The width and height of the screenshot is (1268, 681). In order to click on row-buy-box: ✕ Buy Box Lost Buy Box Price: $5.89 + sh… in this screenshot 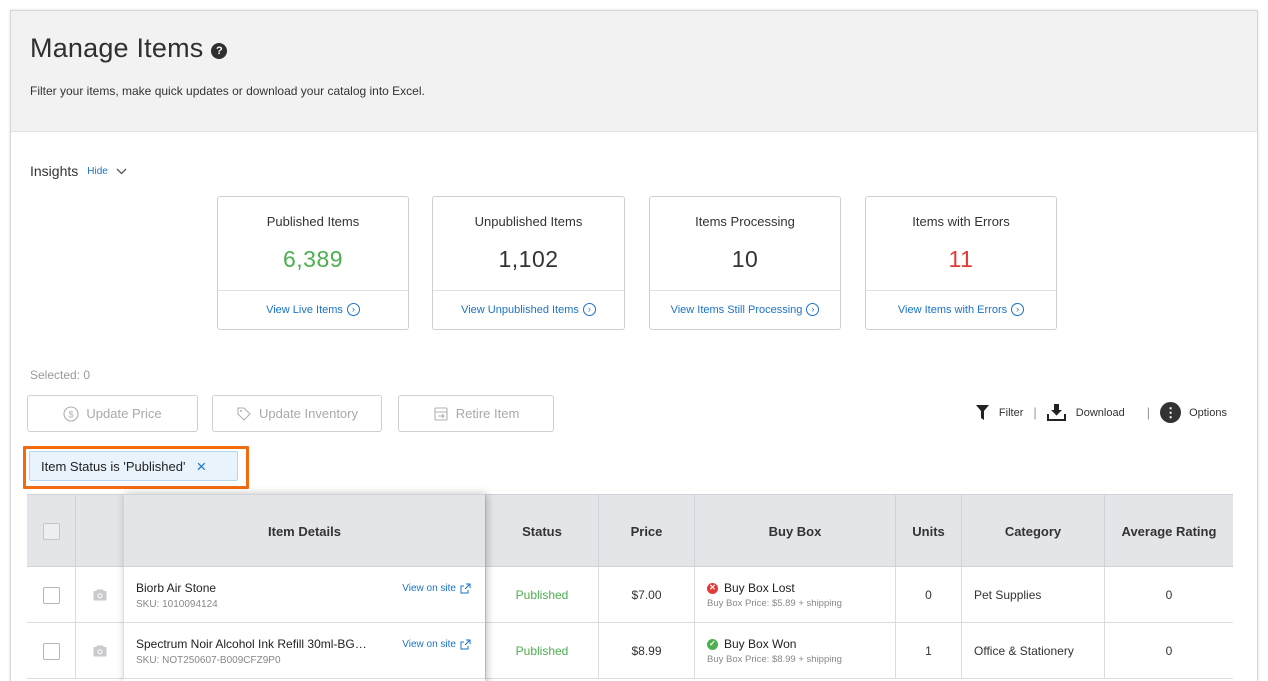, I will do `click(794, 595)`.